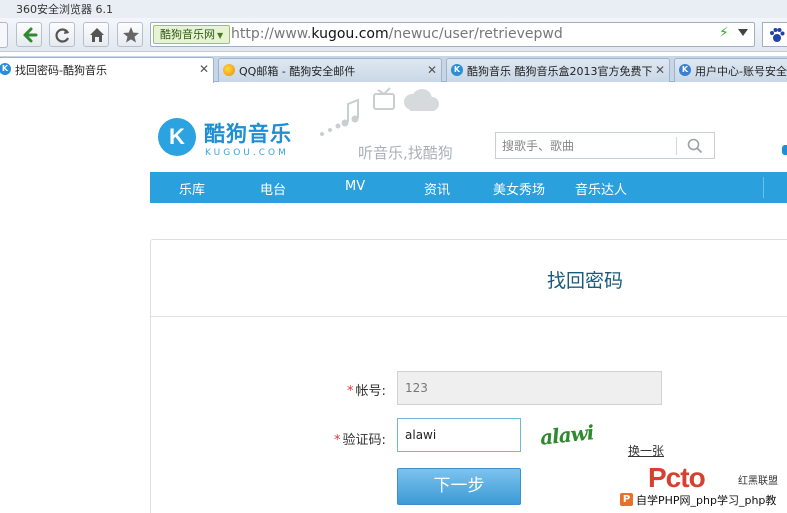 The width and height of the screenshot is (787, 513). I want to click on refresh-icon, so click(62, 35).